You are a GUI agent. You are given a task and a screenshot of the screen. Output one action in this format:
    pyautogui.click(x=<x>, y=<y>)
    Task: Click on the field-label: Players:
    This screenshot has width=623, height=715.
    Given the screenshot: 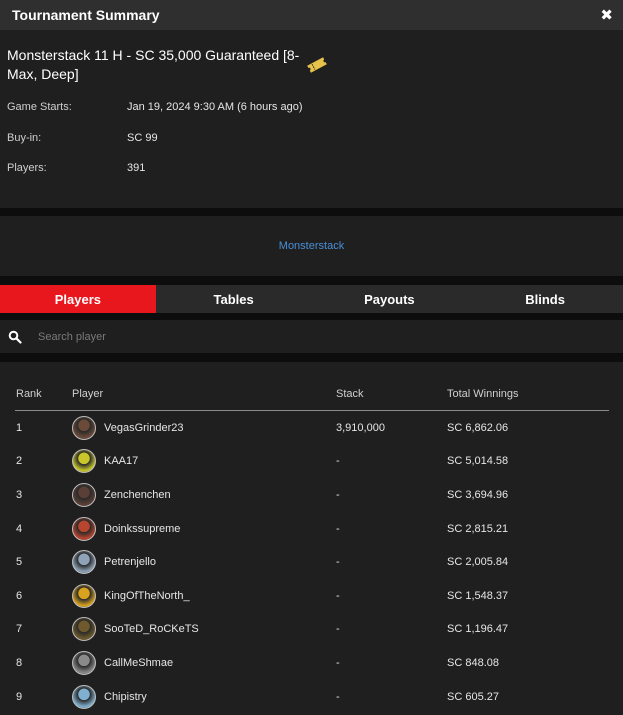 What is the action you would take?
    pyautogui.click(x=27, y=168)
    